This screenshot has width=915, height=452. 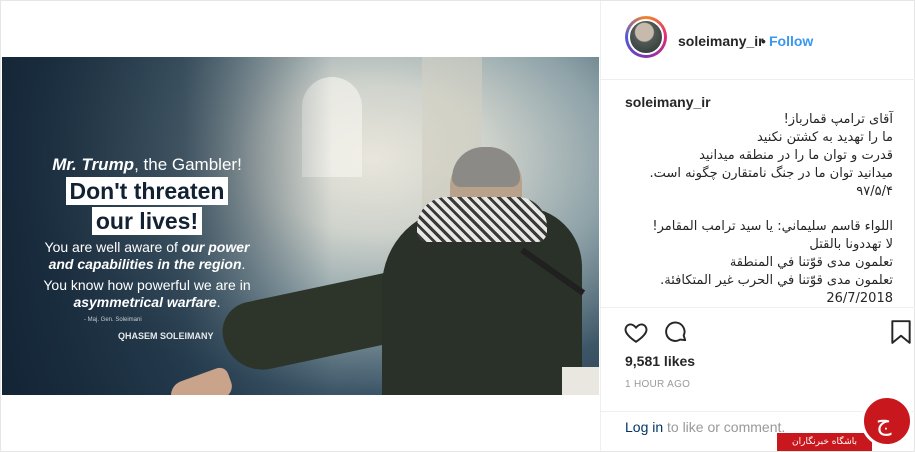 I want to click on avatar, so click(x=646, y=37).